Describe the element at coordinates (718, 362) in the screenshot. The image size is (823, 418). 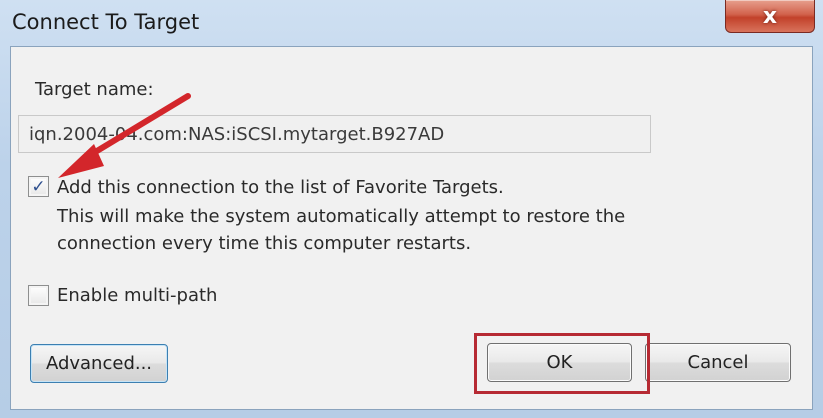
I see `cancel-button: Cancel` at that location.